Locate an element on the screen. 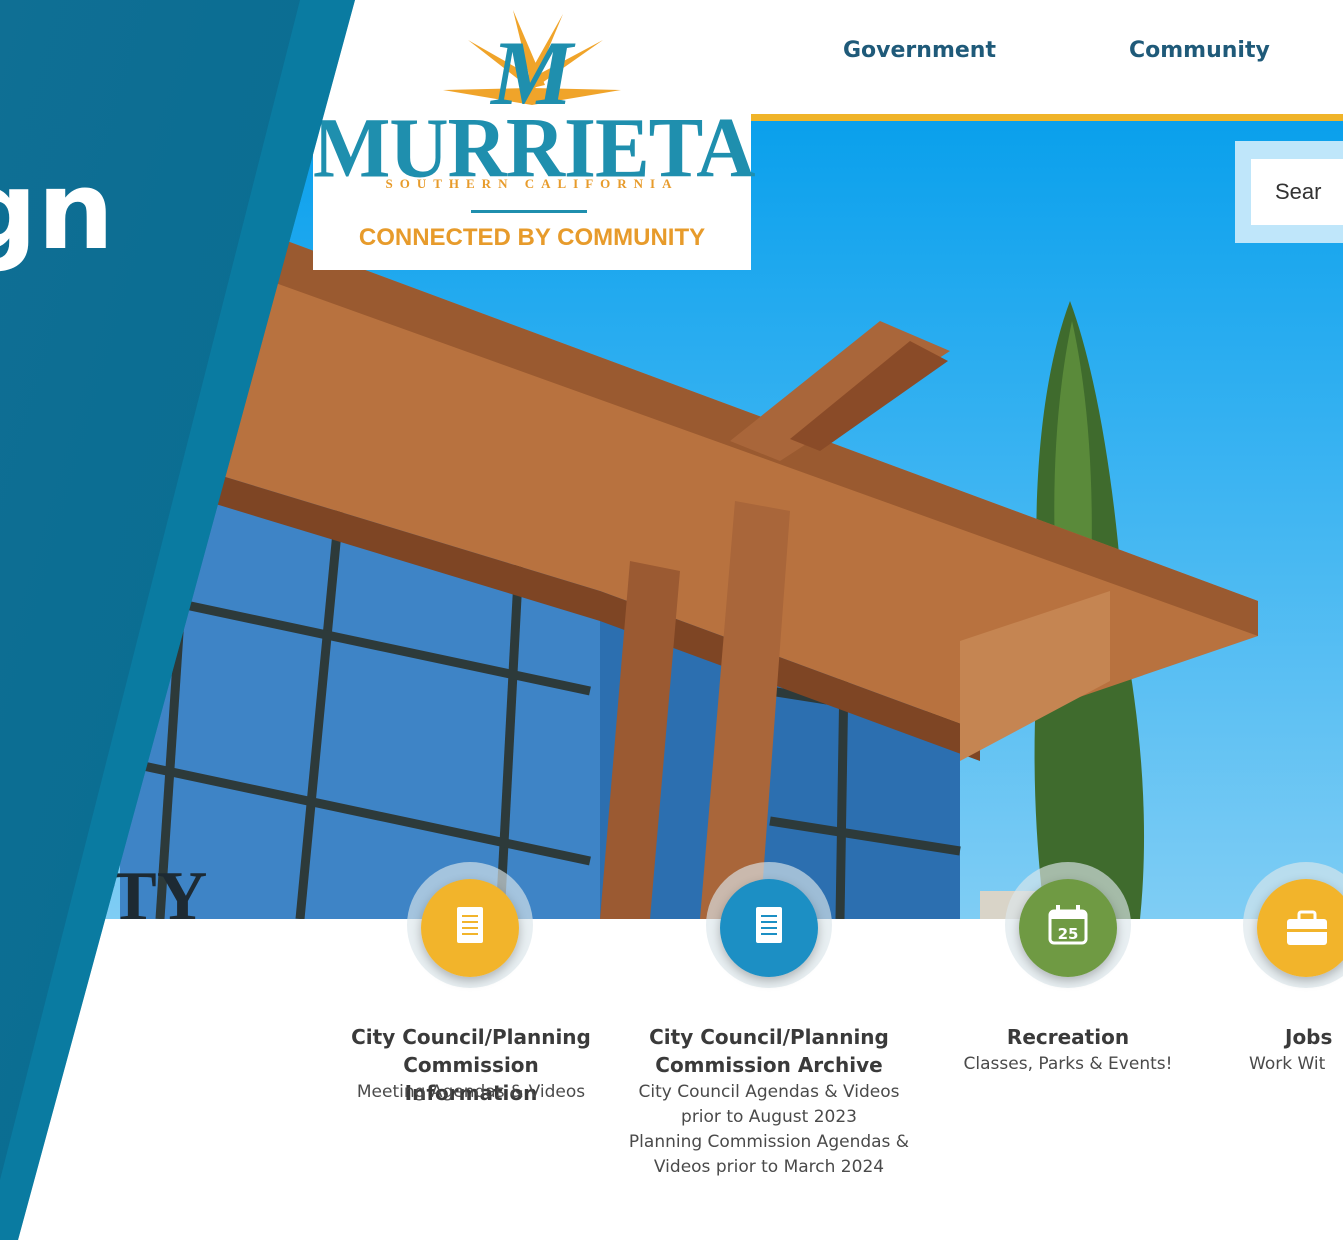  logo-divider is located at coordinates (529, 211).